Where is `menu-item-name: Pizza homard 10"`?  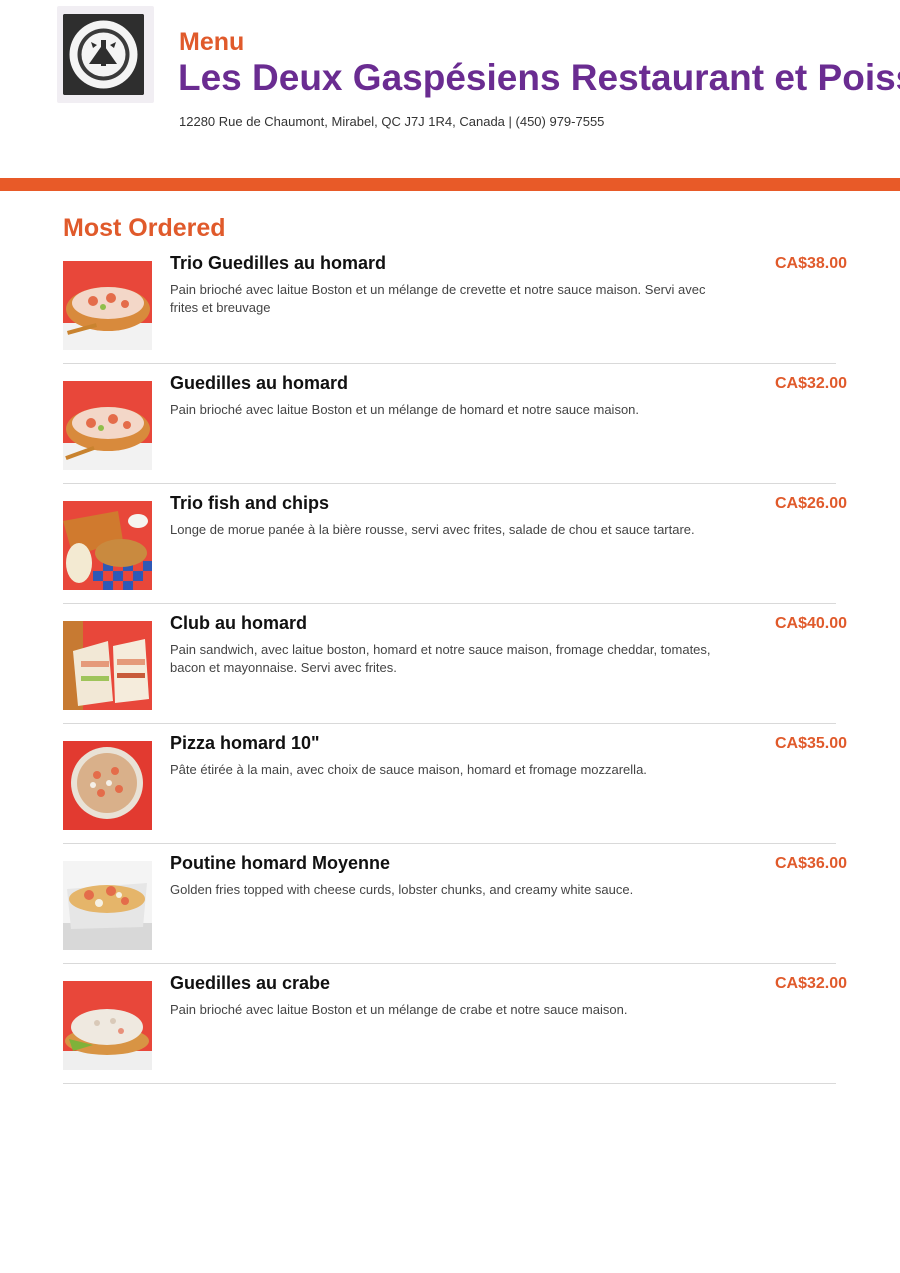
menu-item-name: Pizza homard 10" is located at coordinates (245, 743).